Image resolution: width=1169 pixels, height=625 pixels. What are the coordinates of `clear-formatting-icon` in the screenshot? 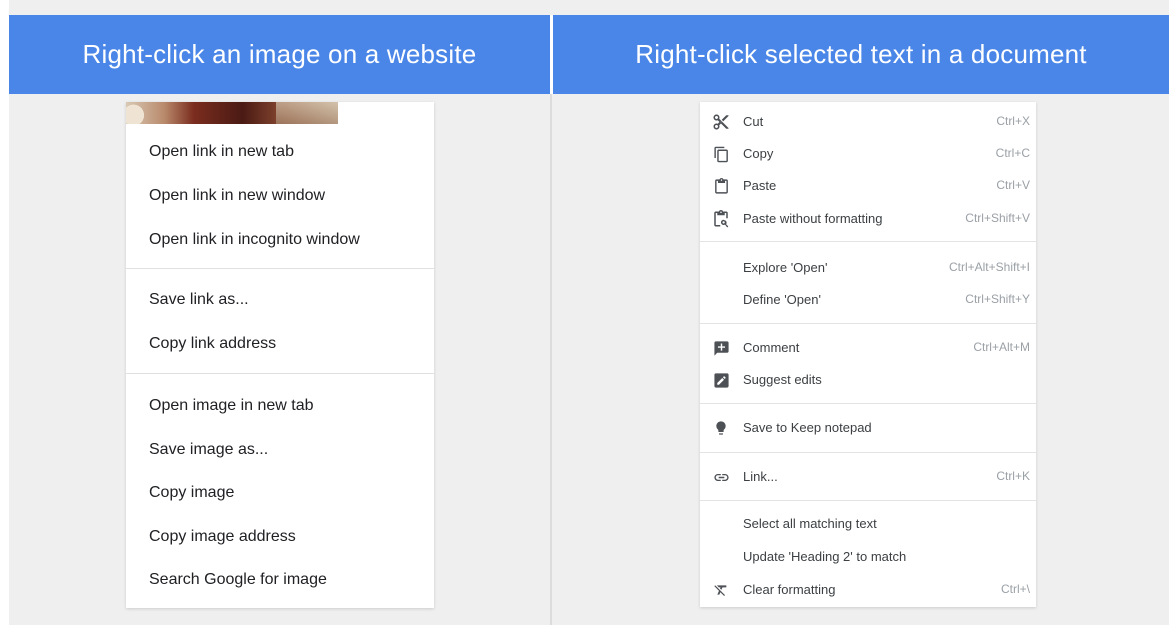 It's located at (721, 590).